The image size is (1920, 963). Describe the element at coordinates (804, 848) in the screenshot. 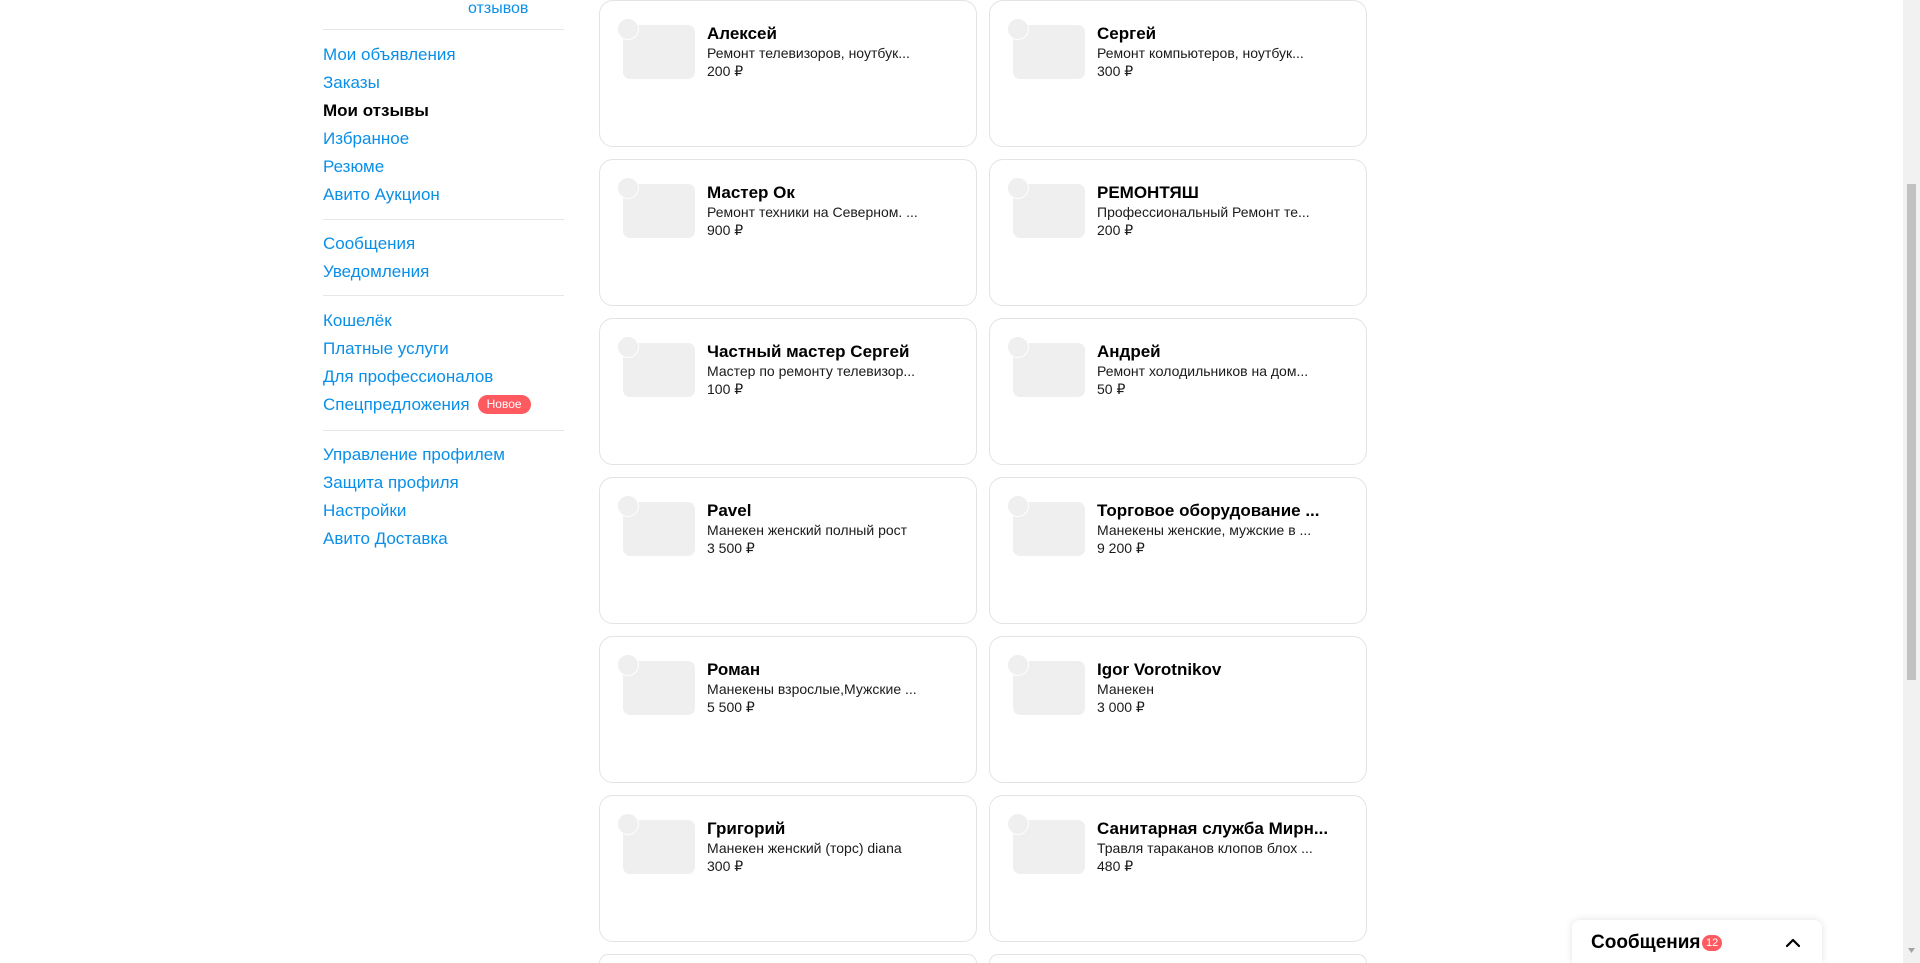

I see `listing-title: Манекен женский (торс) diana` at that location.